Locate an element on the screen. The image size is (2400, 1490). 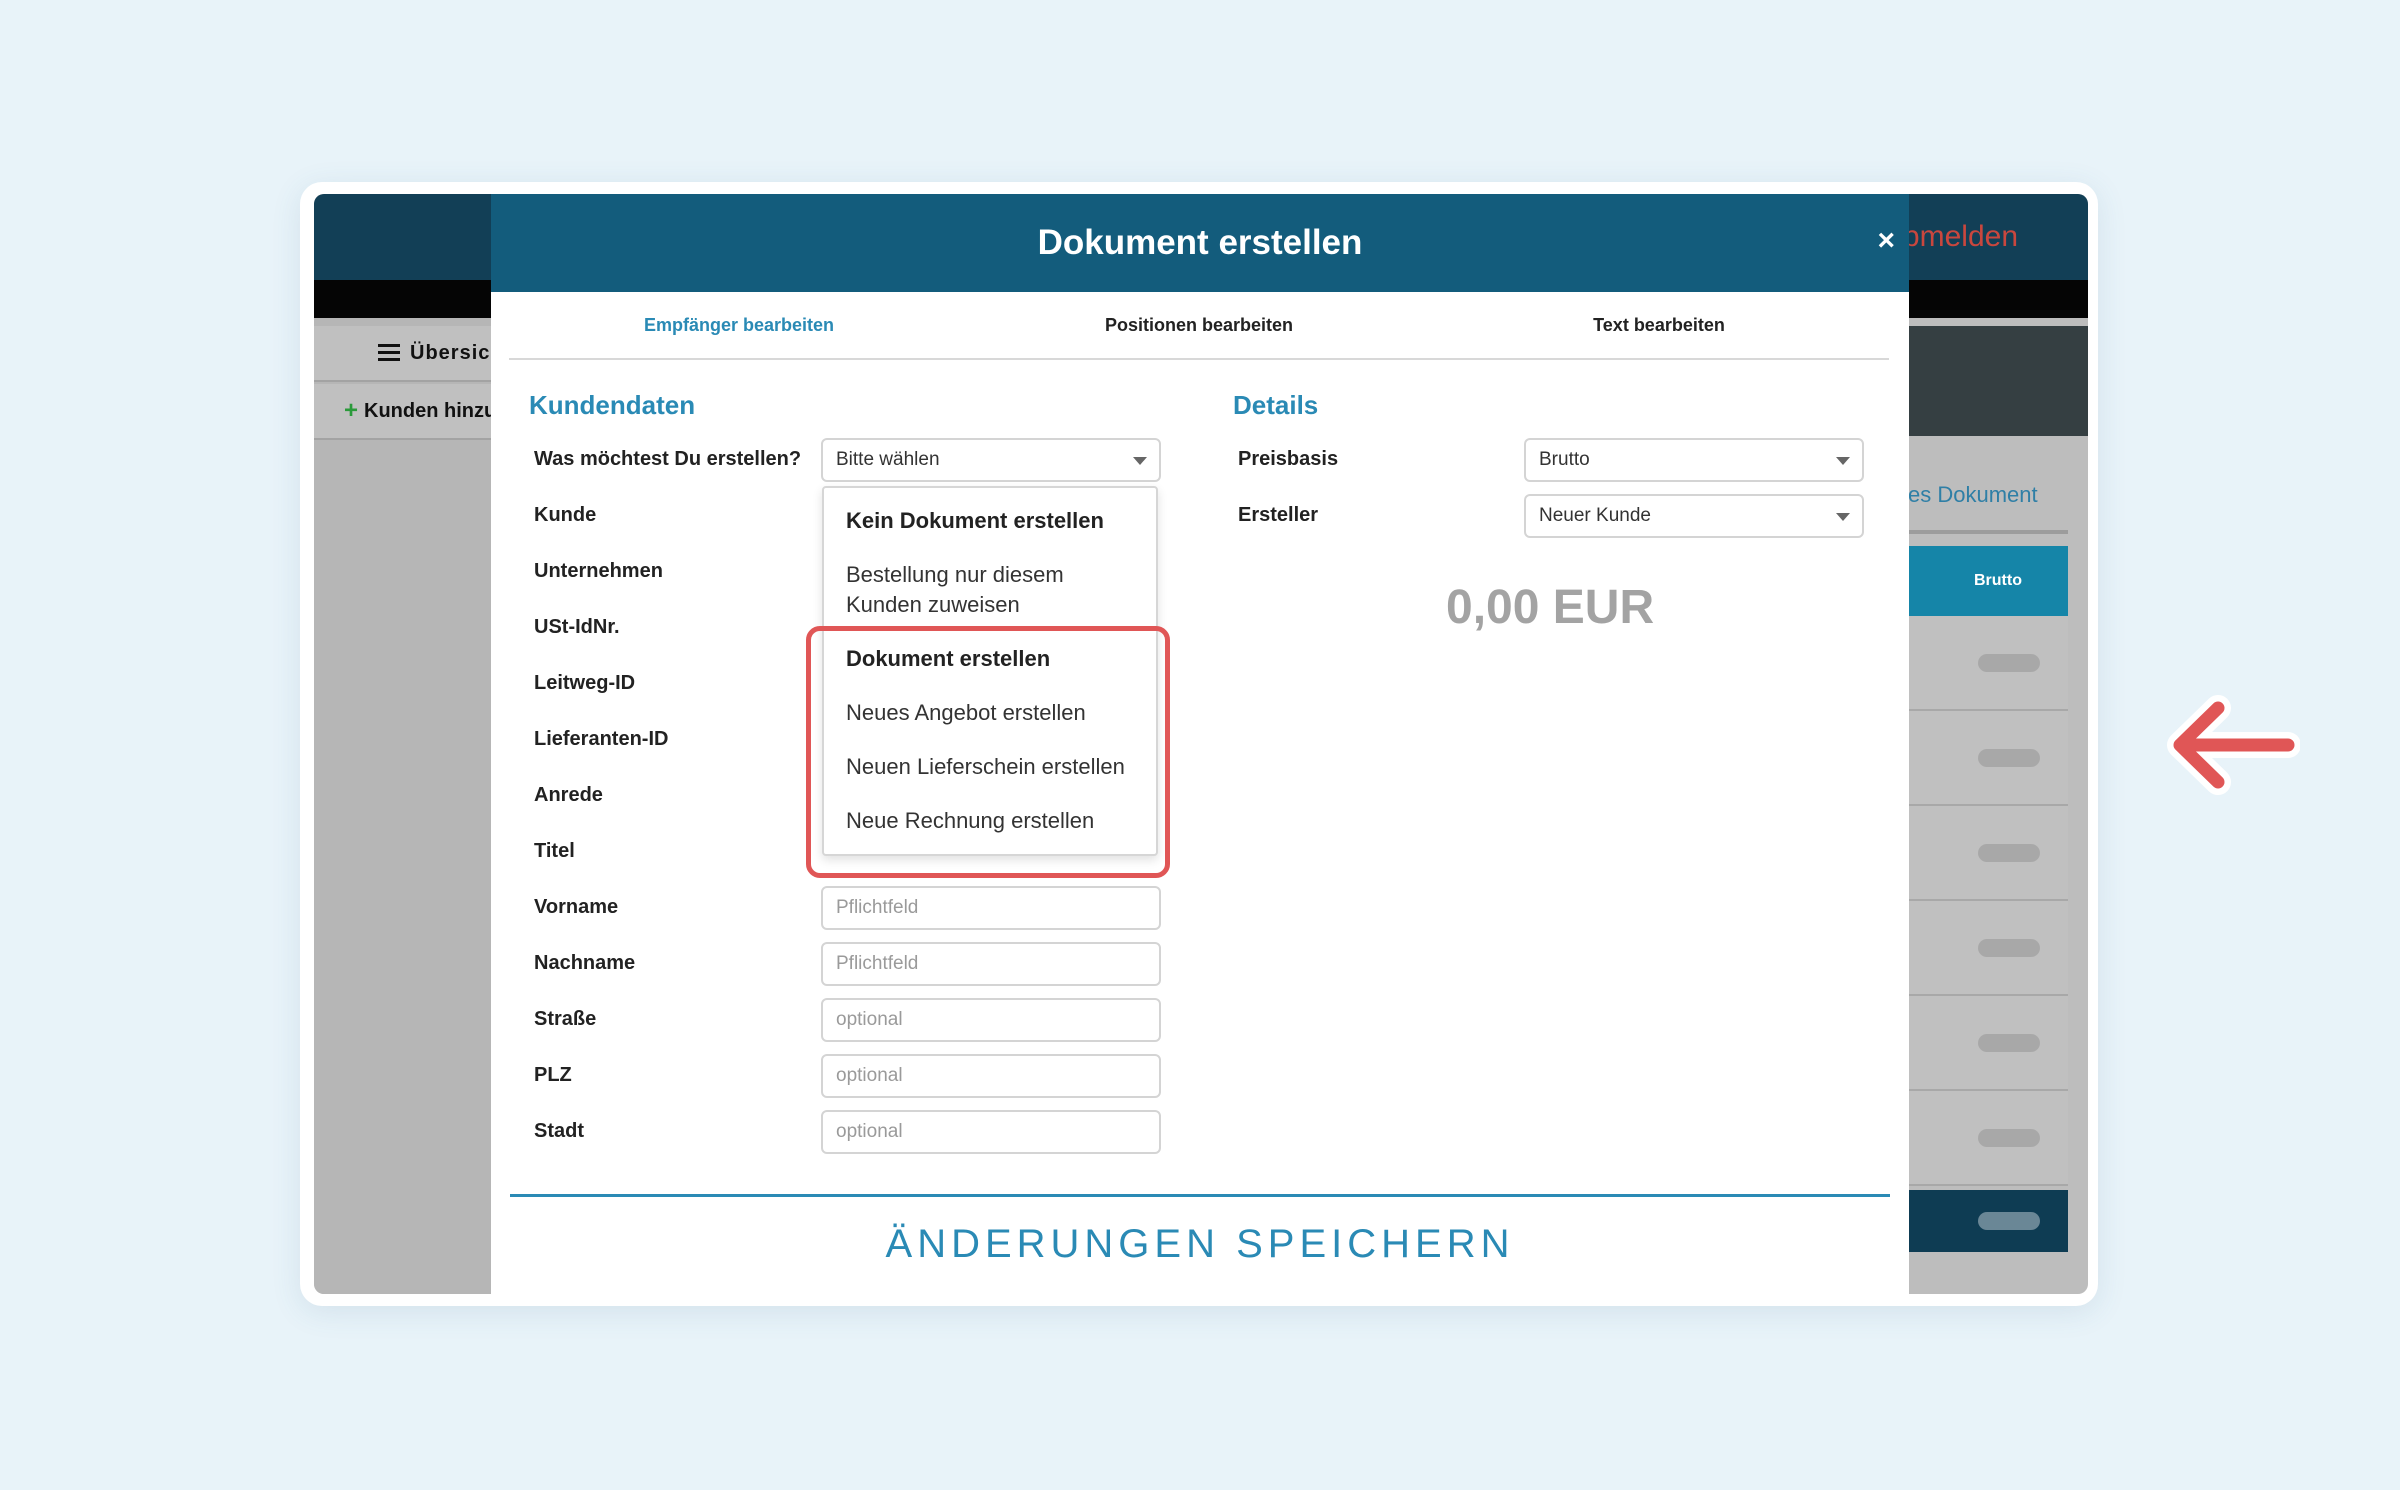
city-input: optional is located at coordinates (991, 1132).